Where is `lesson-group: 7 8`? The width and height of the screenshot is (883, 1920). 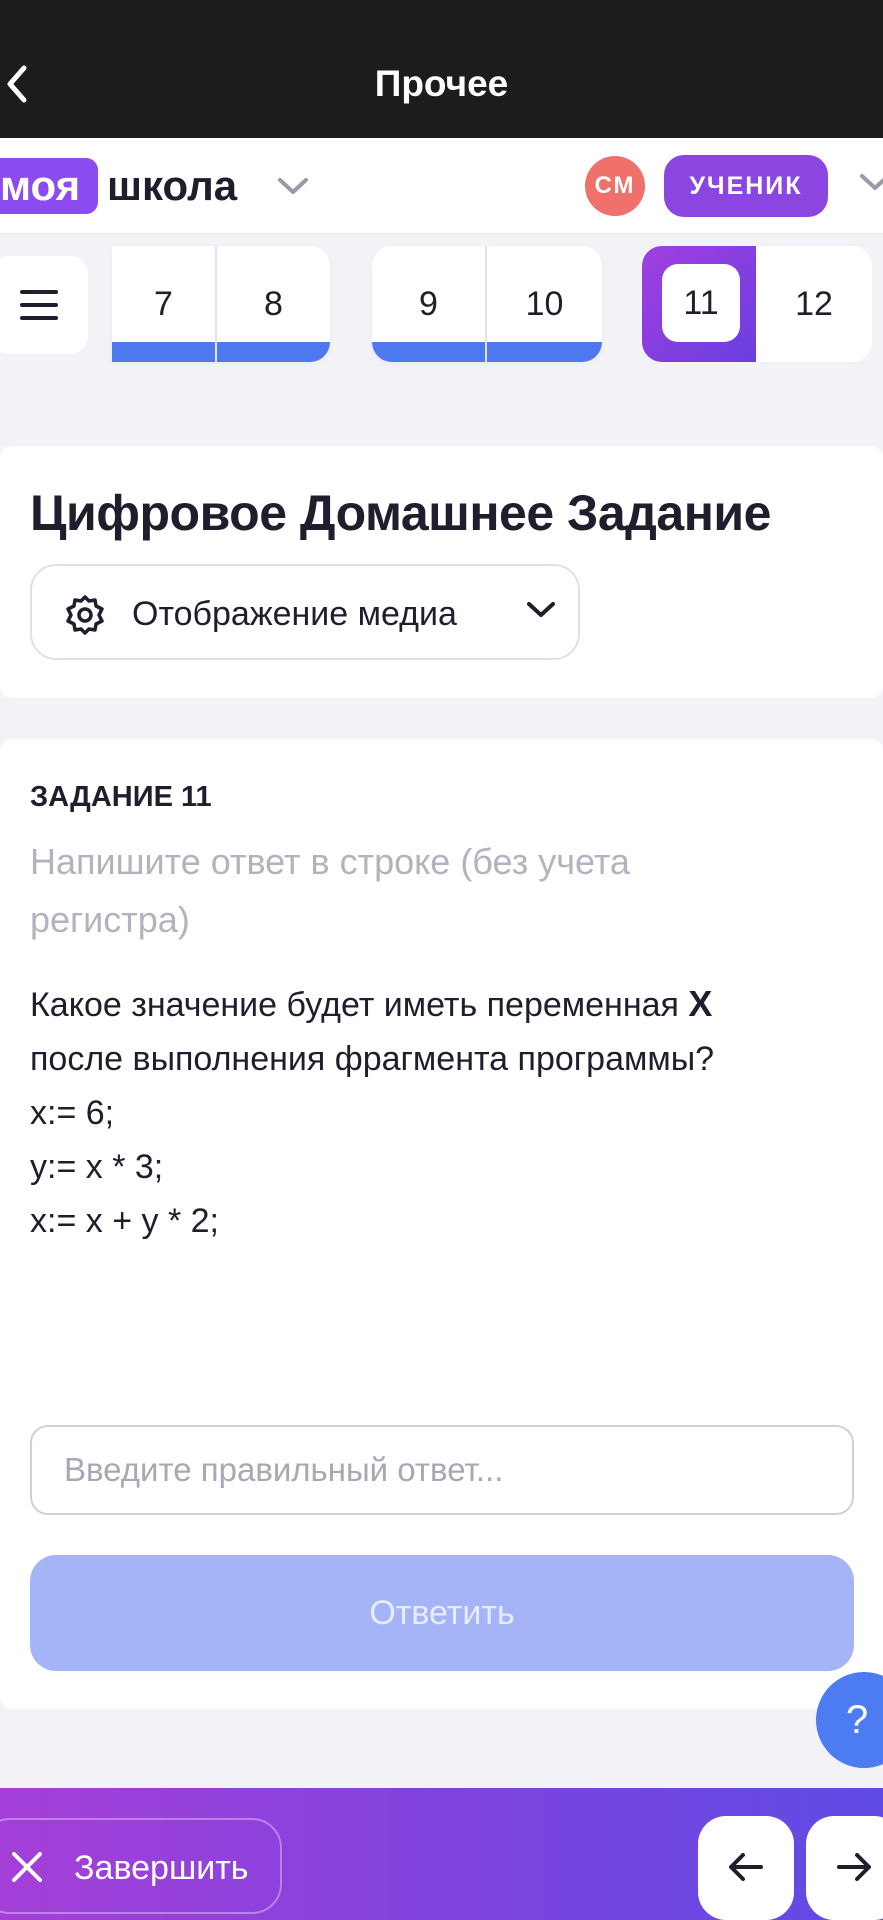 lesson-group: 7 8 is located at coordinates (221, 304).